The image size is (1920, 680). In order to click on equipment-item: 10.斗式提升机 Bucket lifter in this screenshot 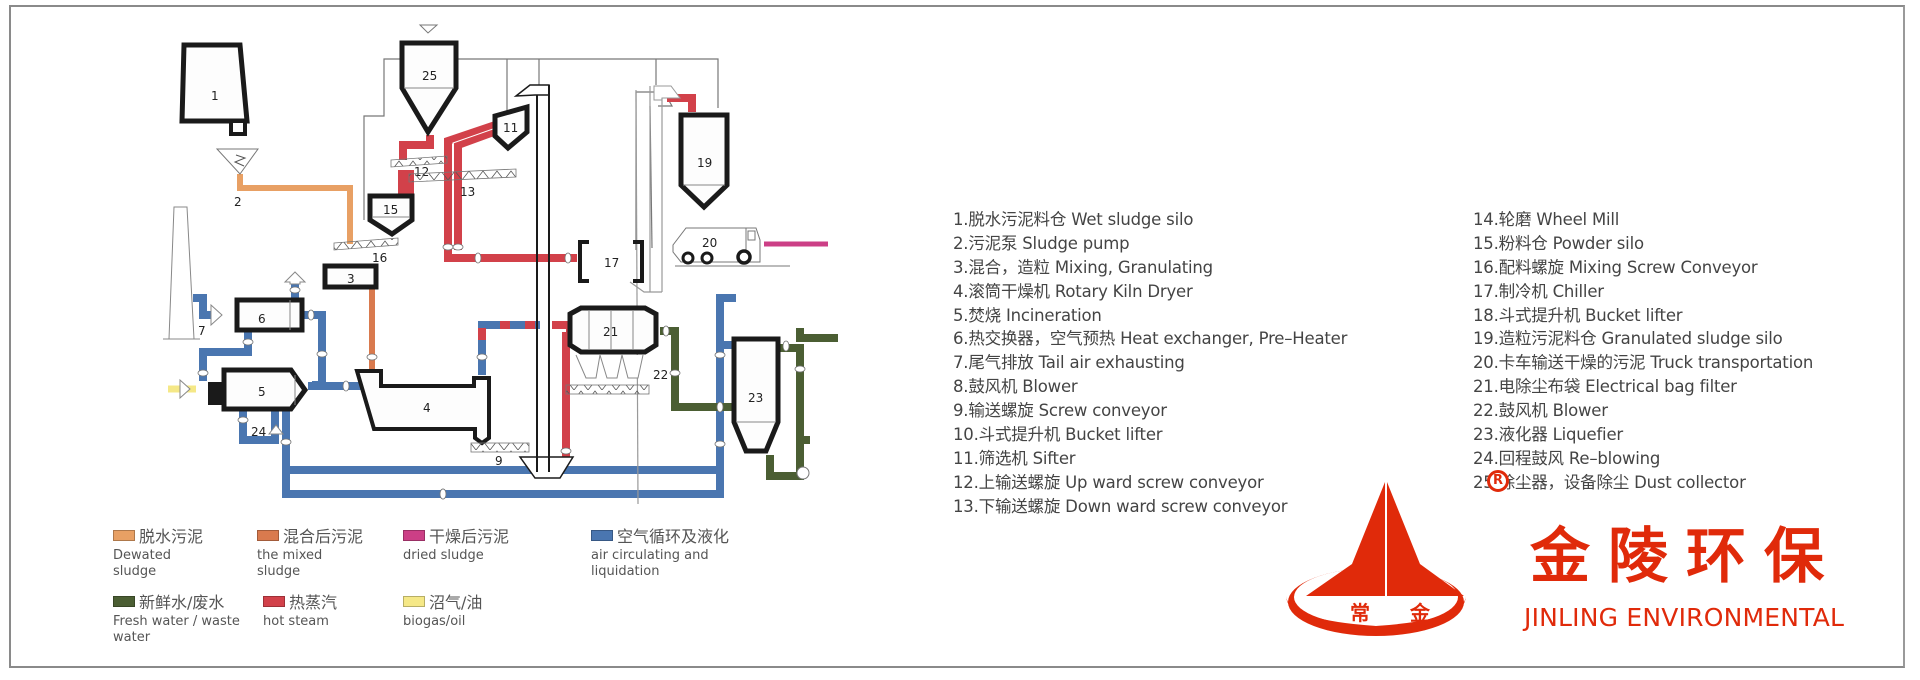, I will do `click(1058, 435)`.